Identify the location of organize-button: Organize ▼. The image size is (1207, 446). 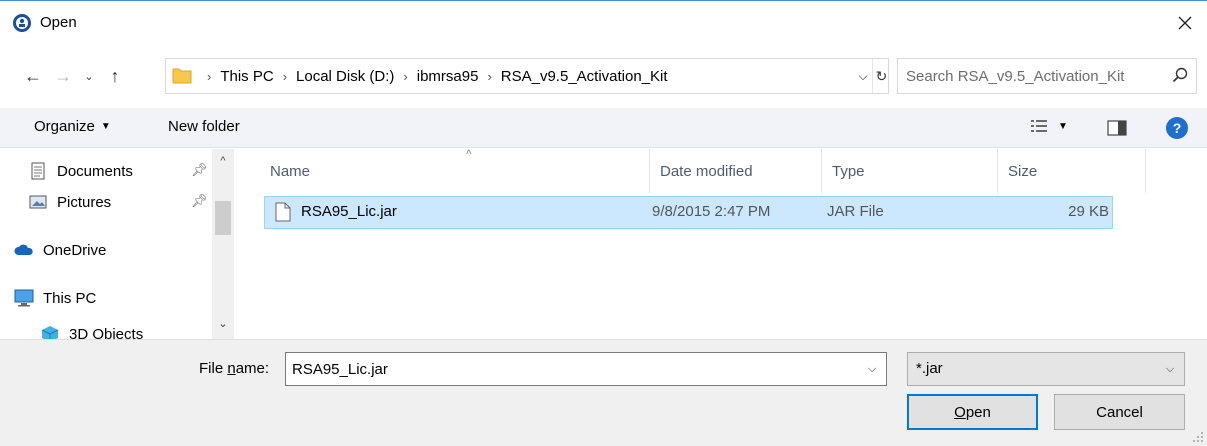
(72, 126).